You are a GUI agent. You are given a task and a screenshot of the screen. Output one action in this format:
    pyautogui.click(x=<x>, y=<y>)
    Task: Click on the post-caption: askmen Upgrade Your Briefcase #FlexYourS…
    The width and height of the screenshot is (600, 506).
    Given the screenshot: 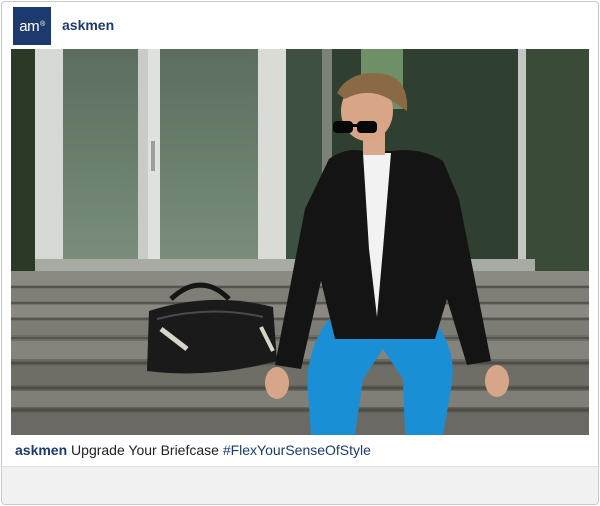 What is the action you would take?
    pyautogui.click(x=193, y=450)
    